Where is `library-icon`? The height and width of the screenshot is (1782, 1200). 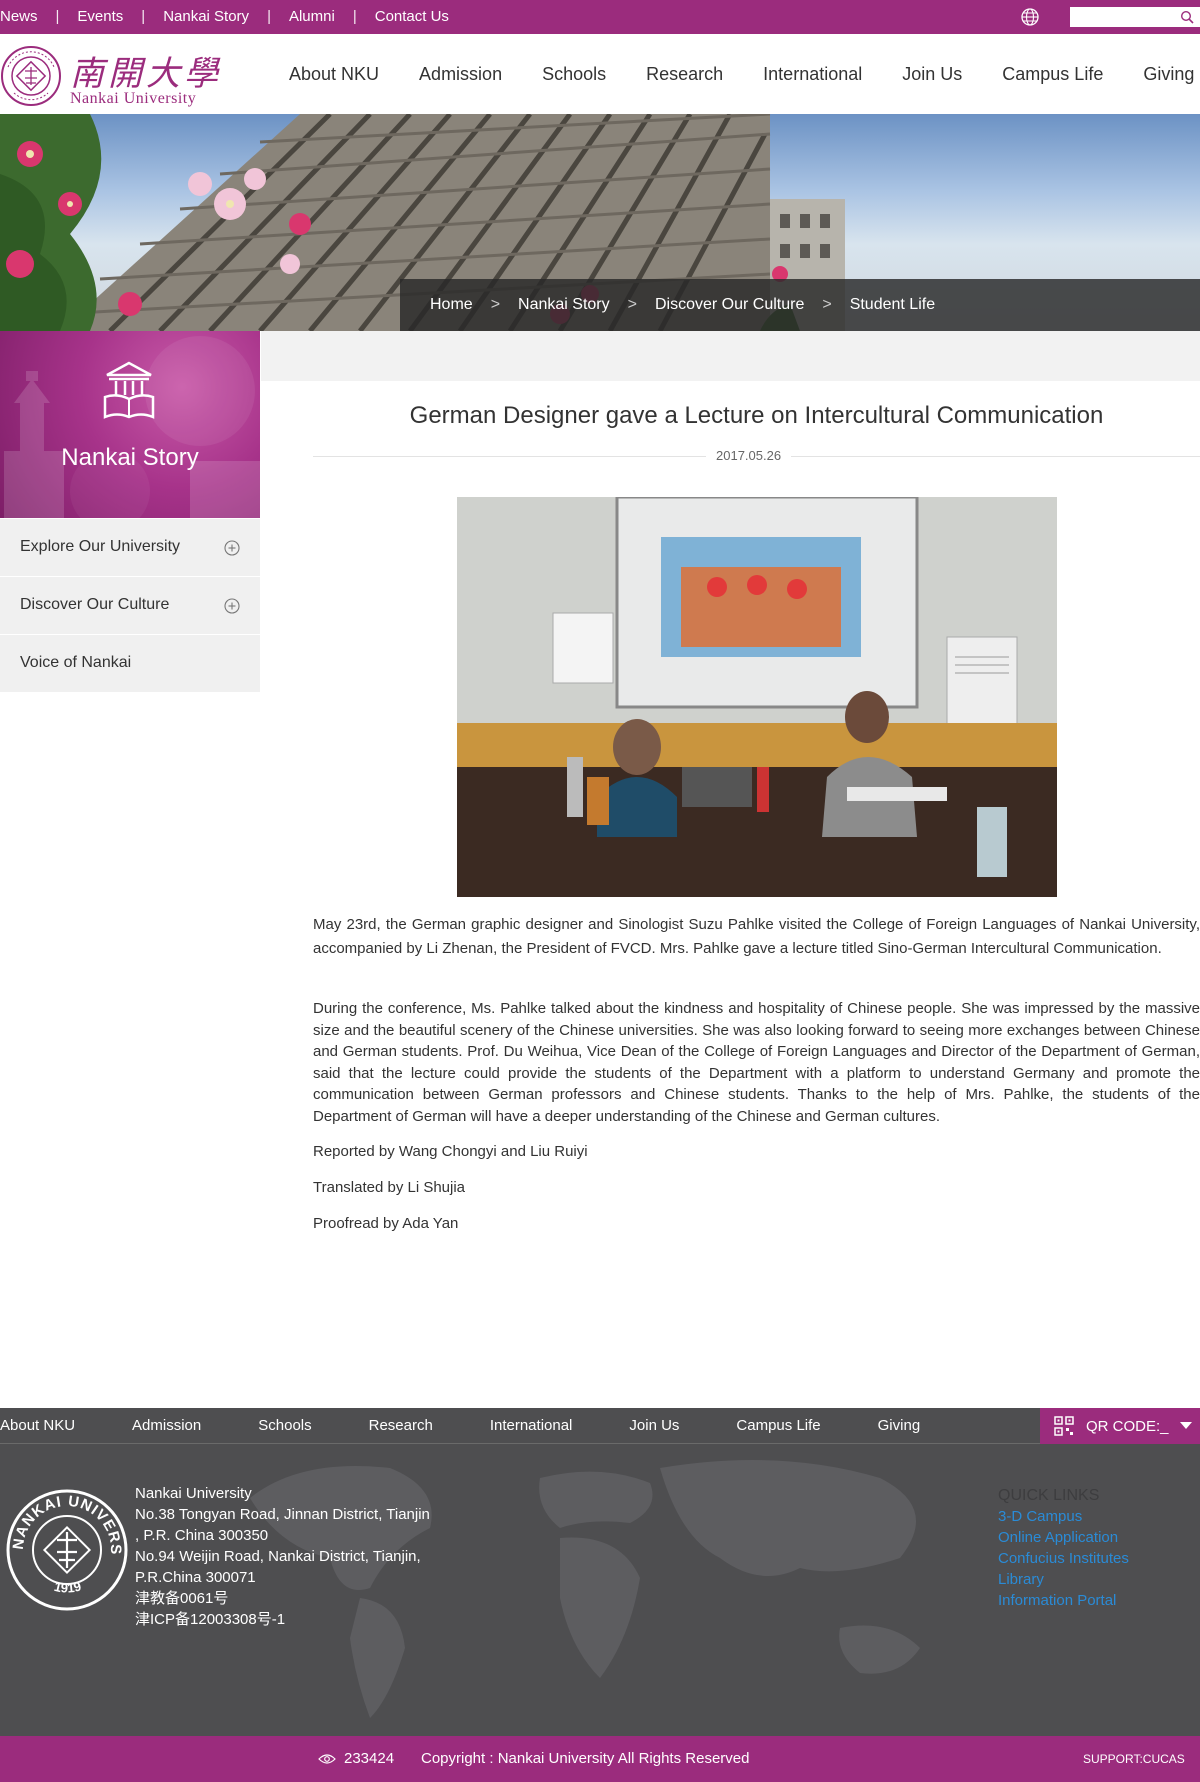
library-icon is located at coordinates (129, 390).